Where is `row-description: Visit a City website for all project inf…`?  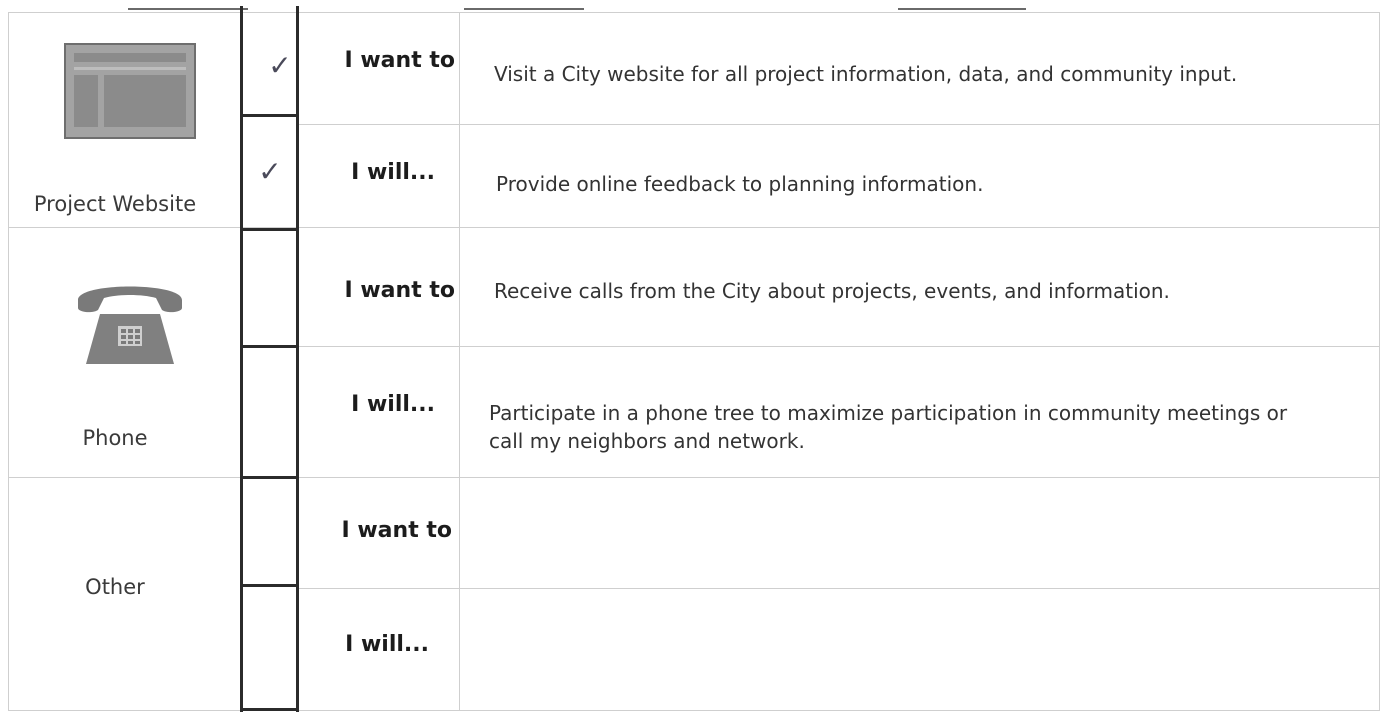 row-description: Visit a City website for all project inf… is located at coordinates (866, 74).